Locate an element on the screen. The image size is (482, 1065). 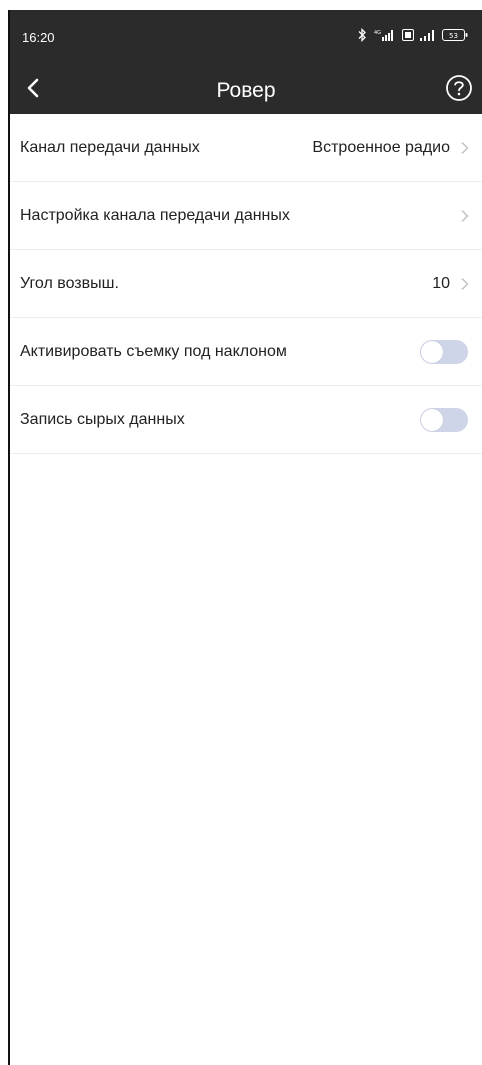
svg-text: 53 is located at coordinates (453, 36).